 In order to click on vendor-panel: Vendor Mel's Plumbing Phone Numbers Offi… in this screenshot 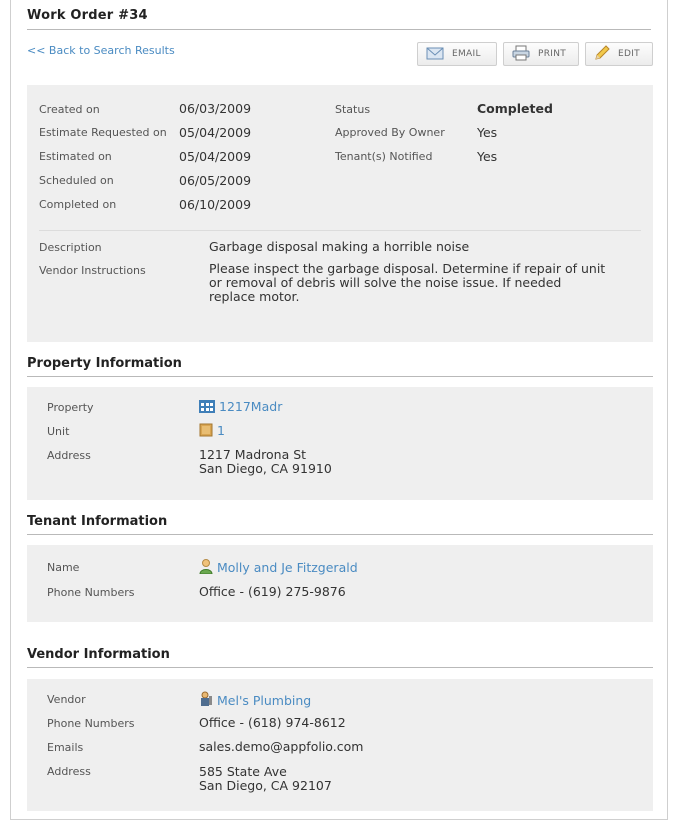, I will do `click(340, 745)`.